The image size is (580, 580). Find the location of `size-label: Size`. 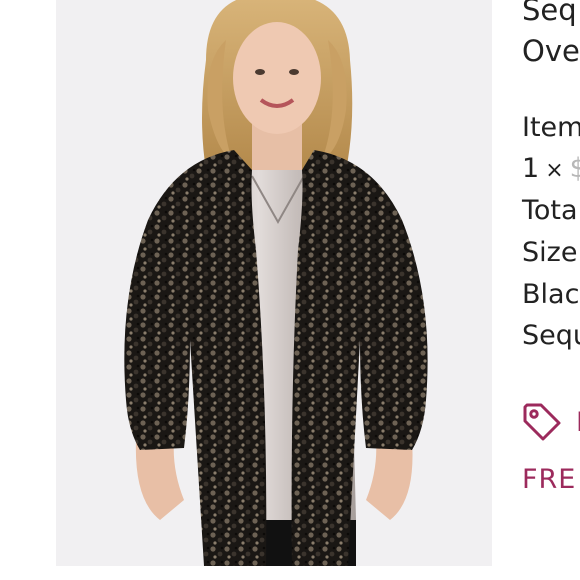

size-label: Size is located at coordinates (550, 252).